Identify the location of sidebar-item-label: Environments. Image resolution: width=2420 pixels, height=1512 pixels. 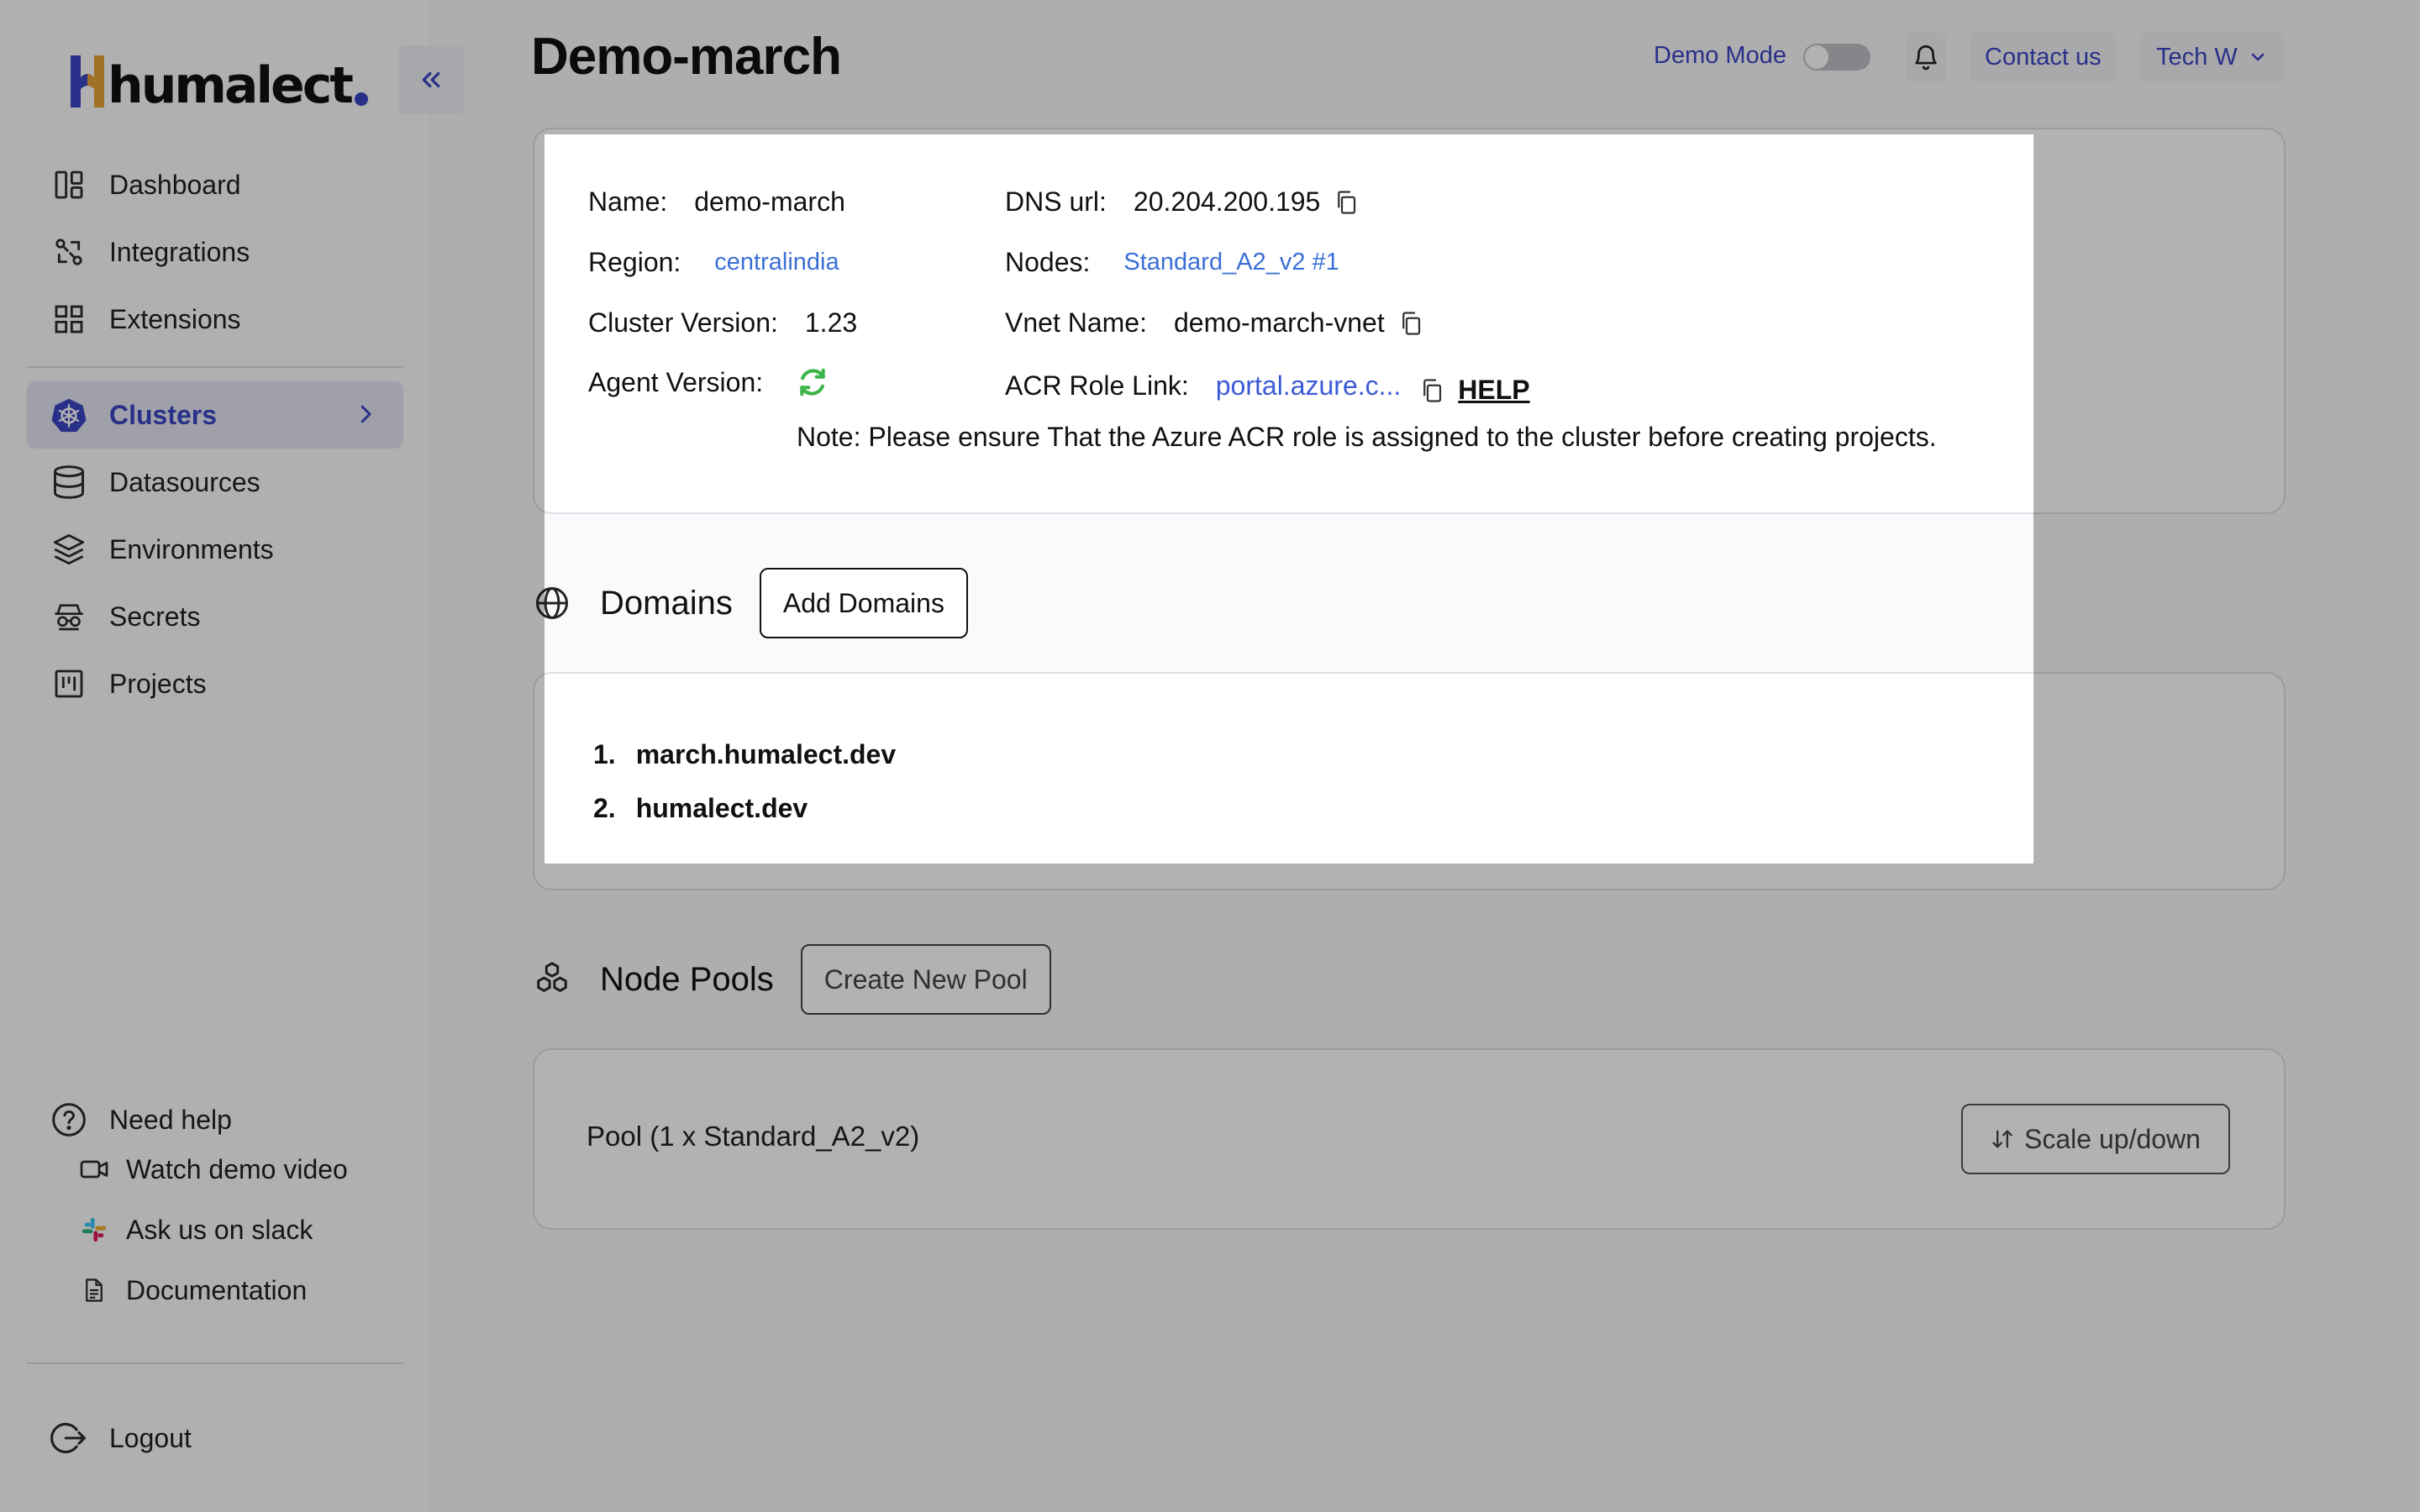
(191, 548).